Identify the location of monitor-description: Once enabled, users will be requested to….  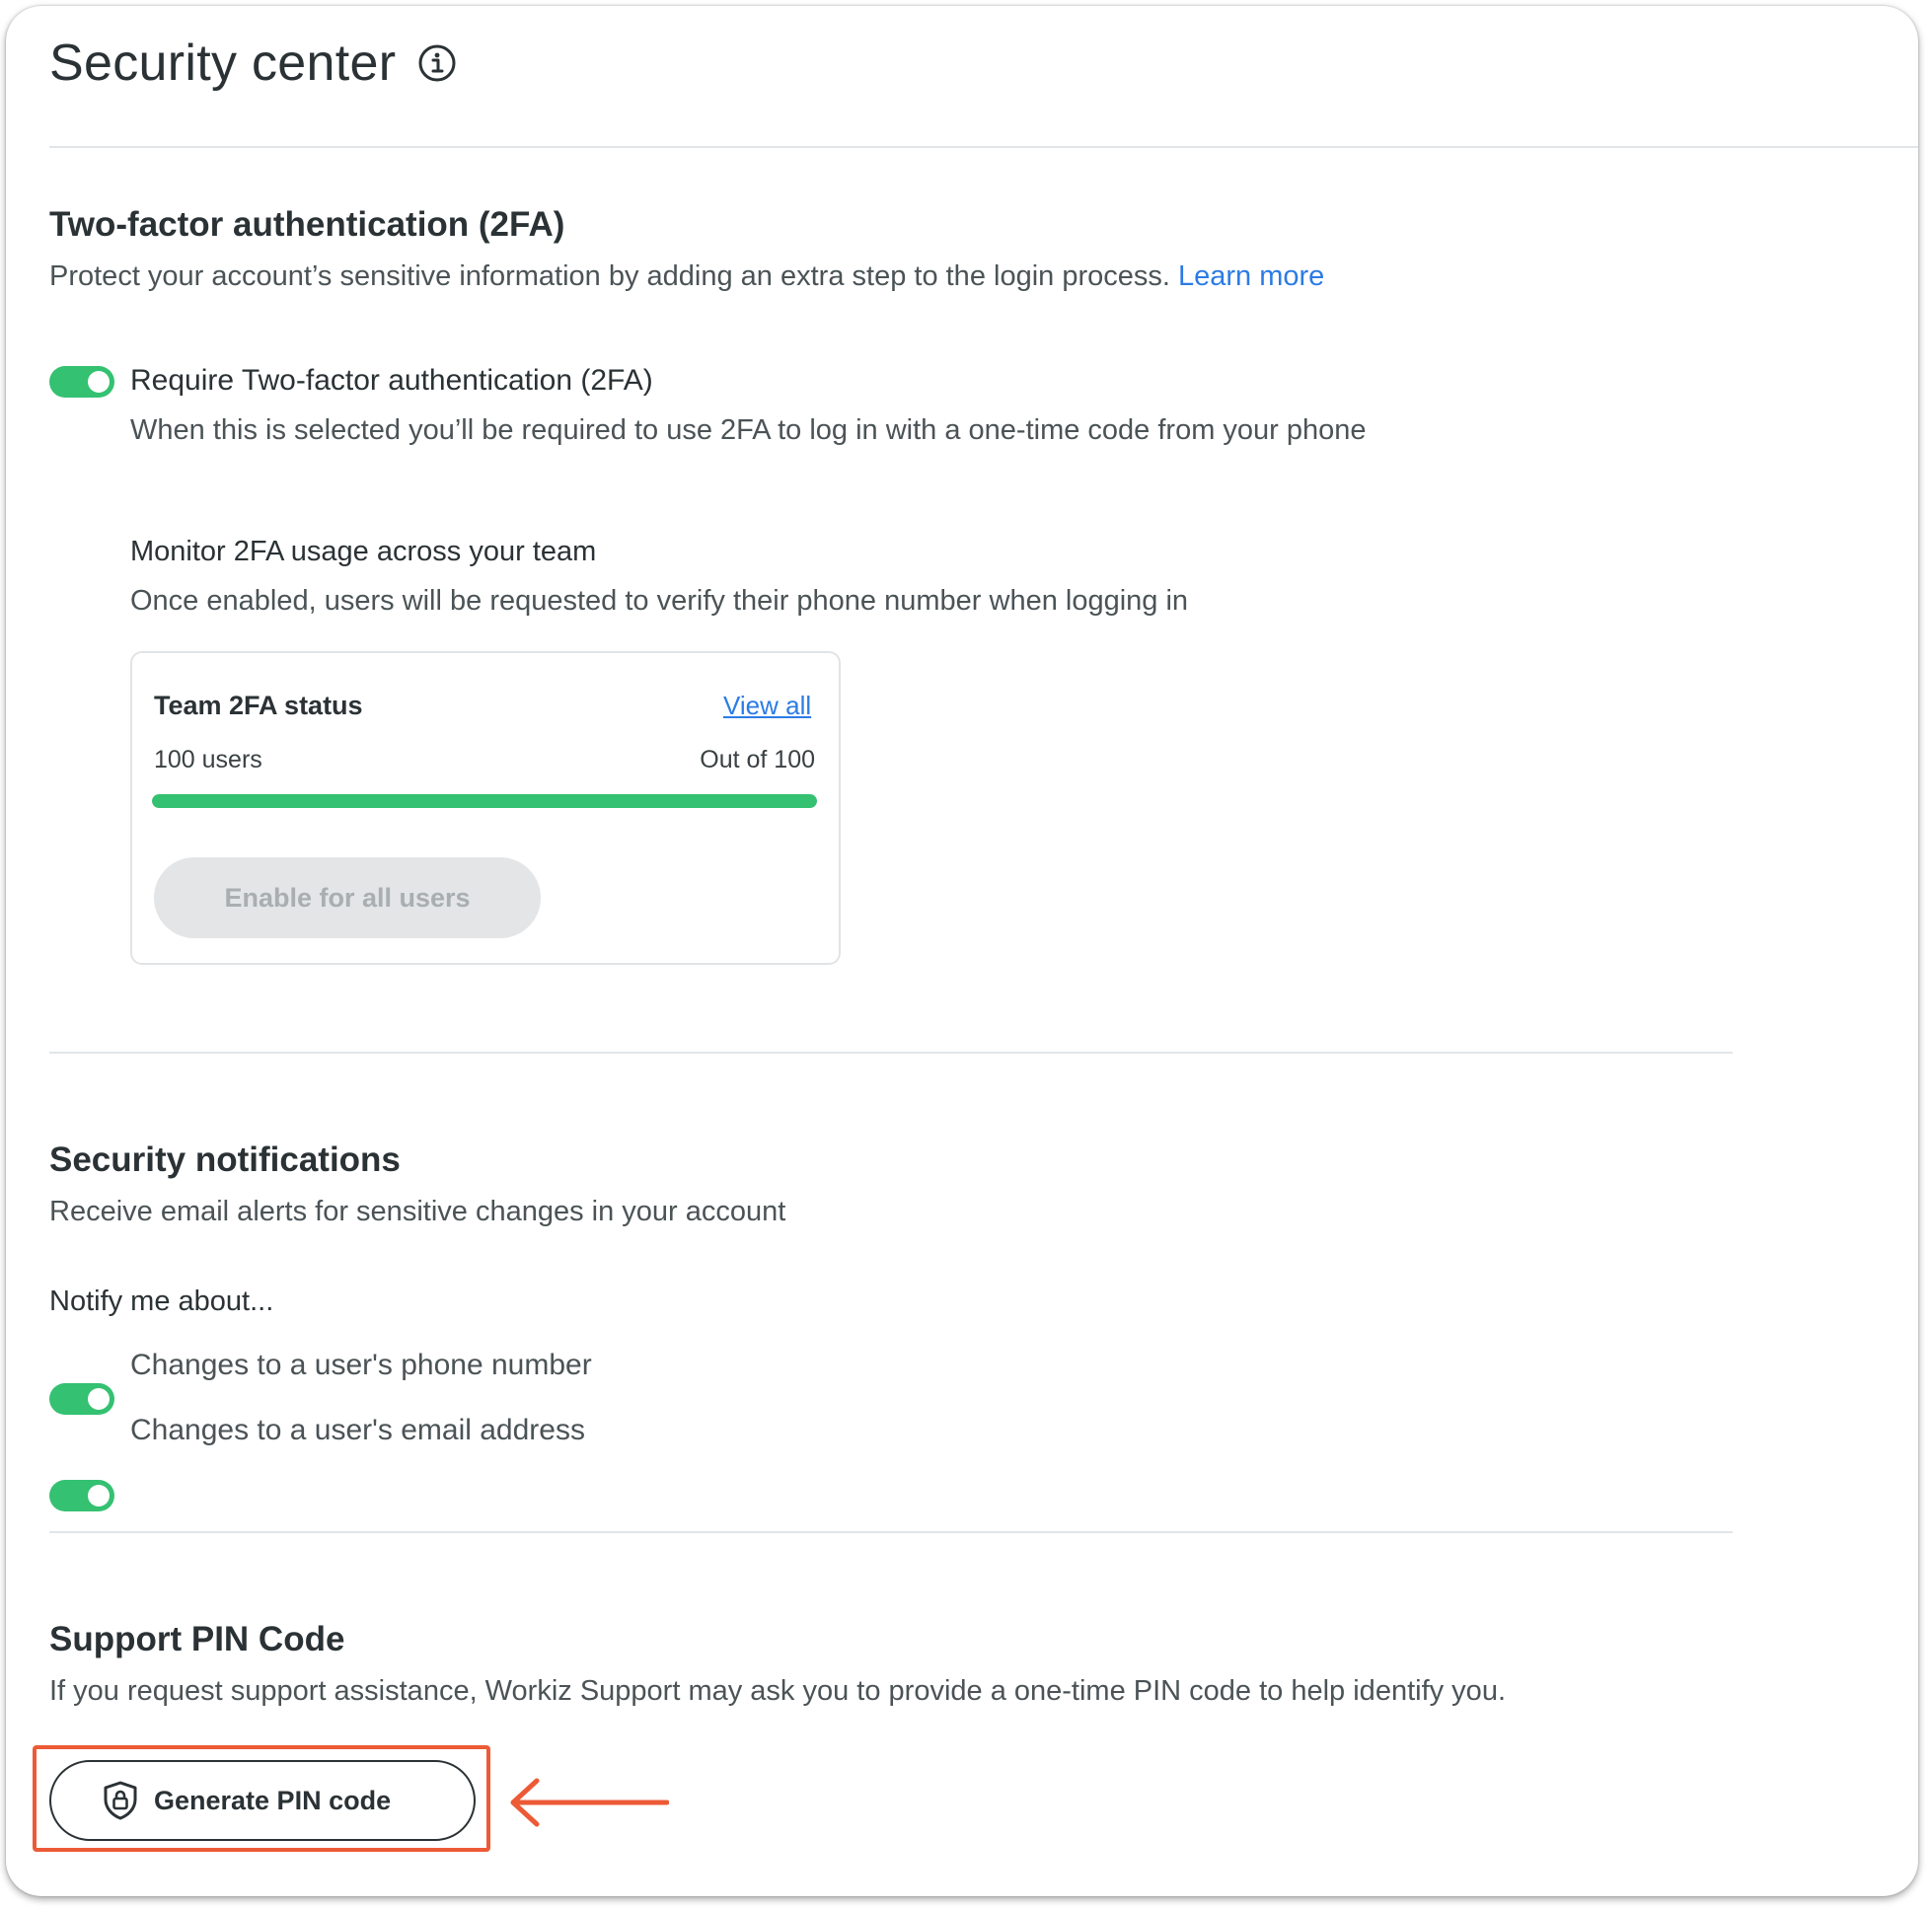
(659, 601).